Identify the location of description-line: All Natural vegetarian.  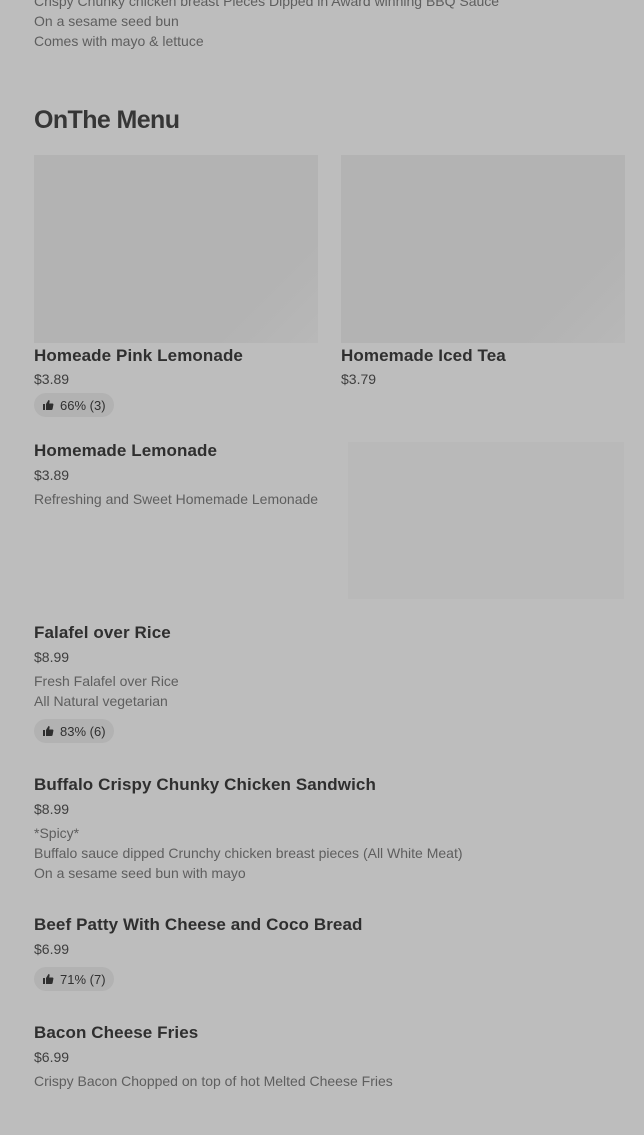
(101, 701).